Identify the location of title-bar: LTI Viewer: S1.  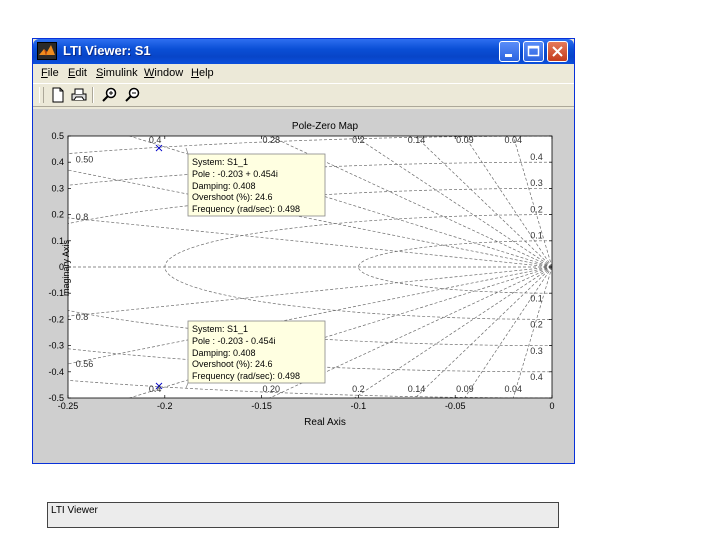
(303, 51).